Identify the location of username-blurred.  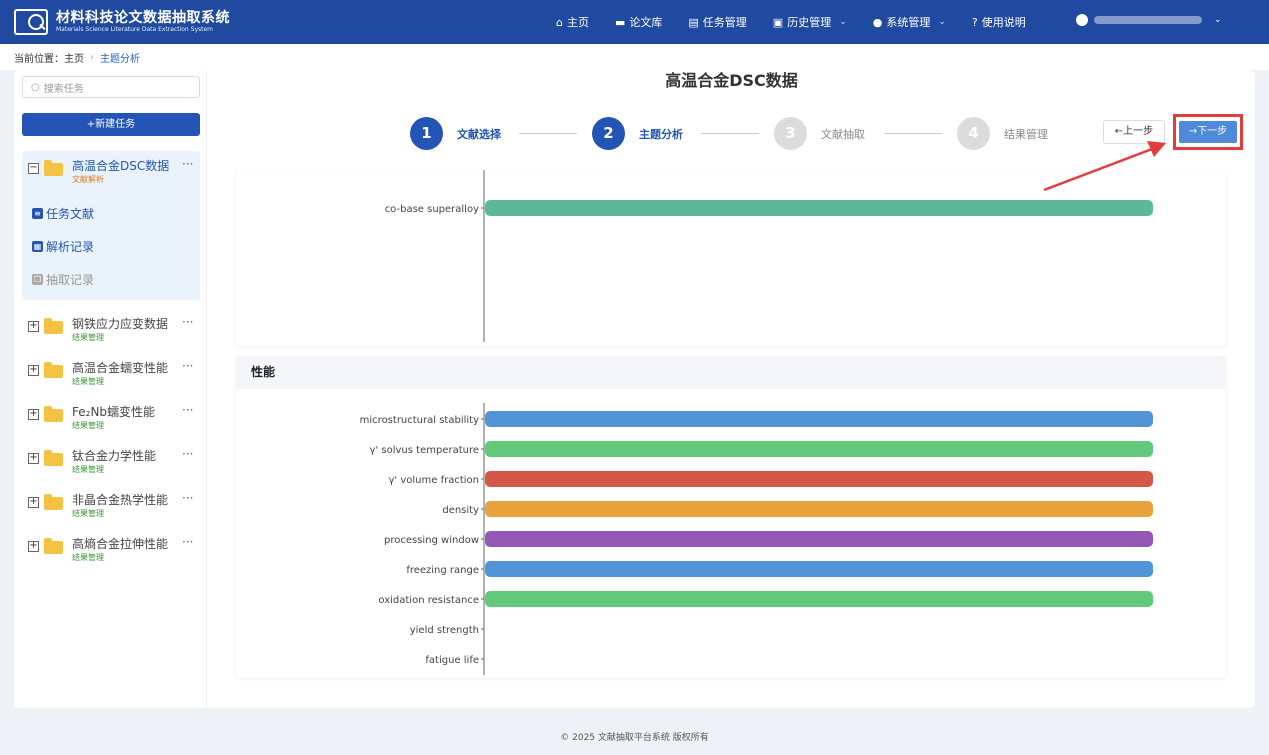
(1148, 20).